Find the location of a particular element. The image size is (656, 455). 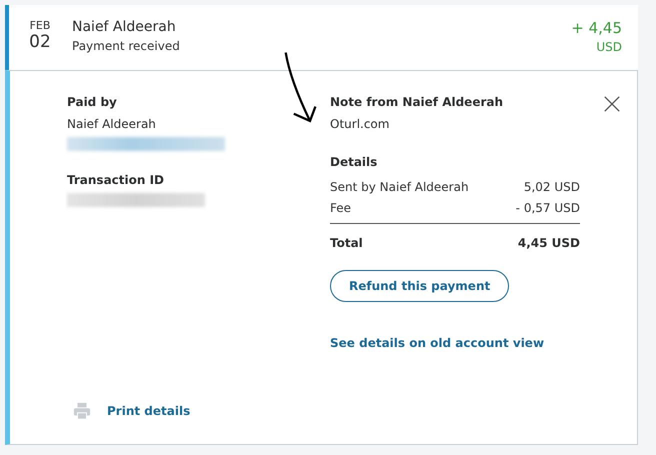

total-label: Total is located at coordinates (346, 243).